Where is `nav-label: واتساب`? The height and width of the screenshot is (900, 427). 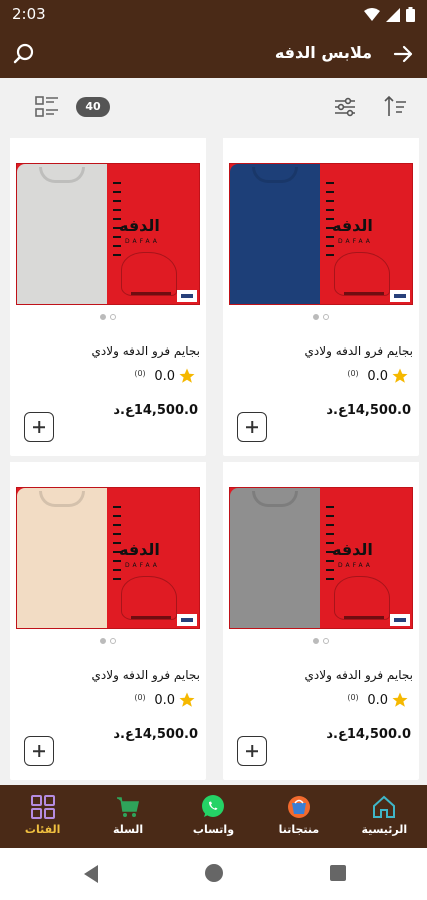 nav-label: واتساب is located at coordinates (213, 829).